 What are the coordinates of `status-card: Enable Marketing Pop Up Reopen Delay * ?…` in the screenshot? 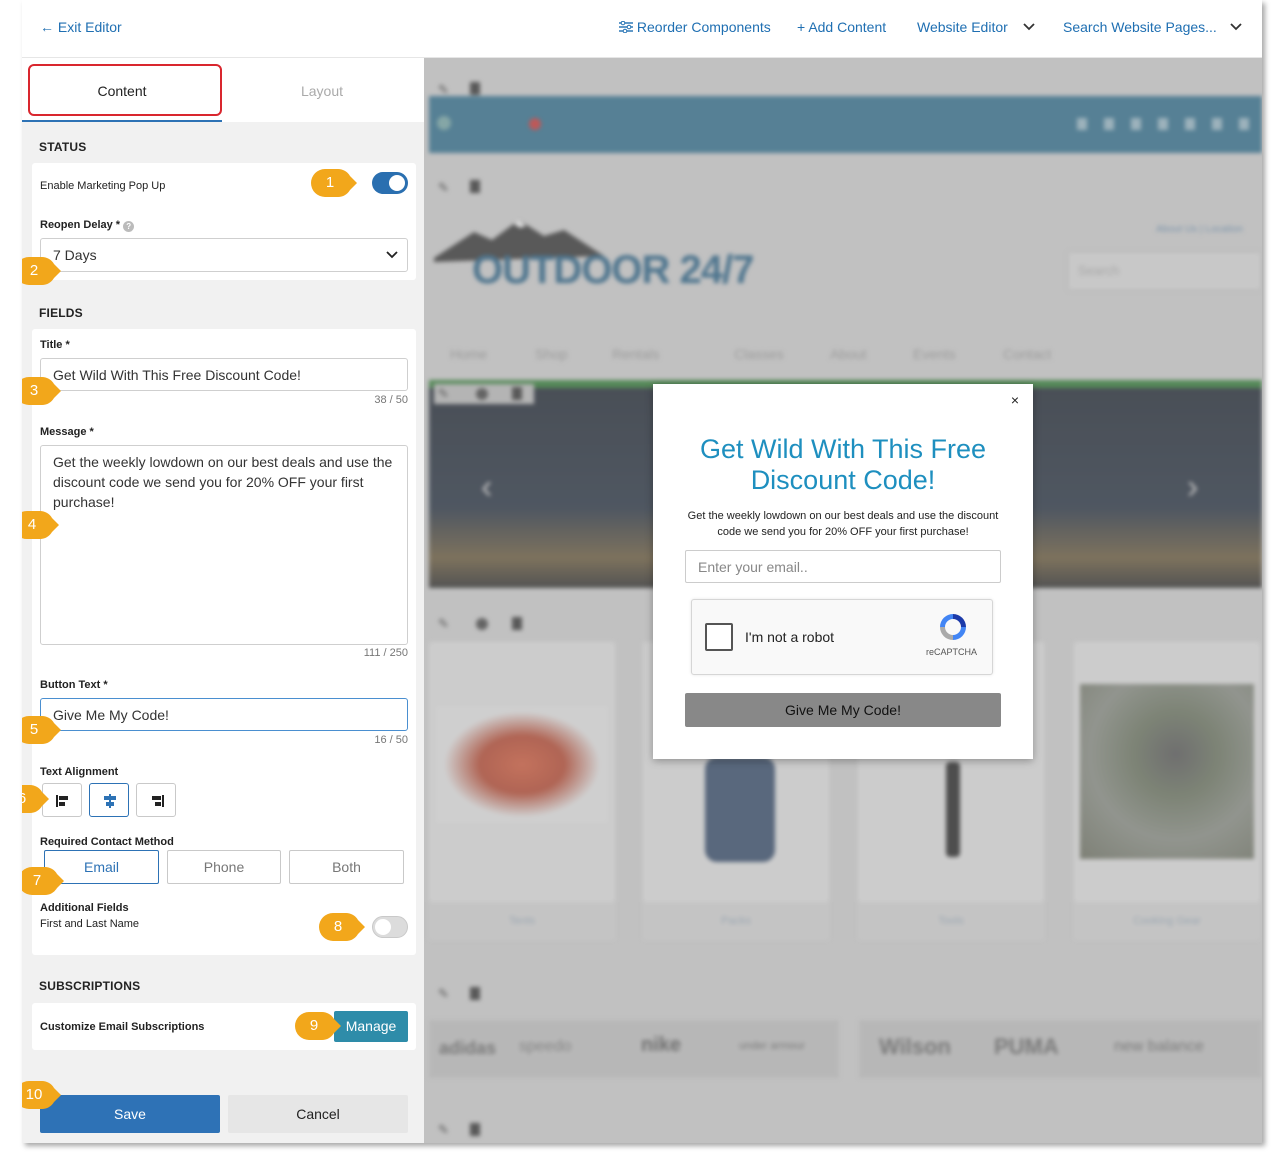 It's located at (224, 221).